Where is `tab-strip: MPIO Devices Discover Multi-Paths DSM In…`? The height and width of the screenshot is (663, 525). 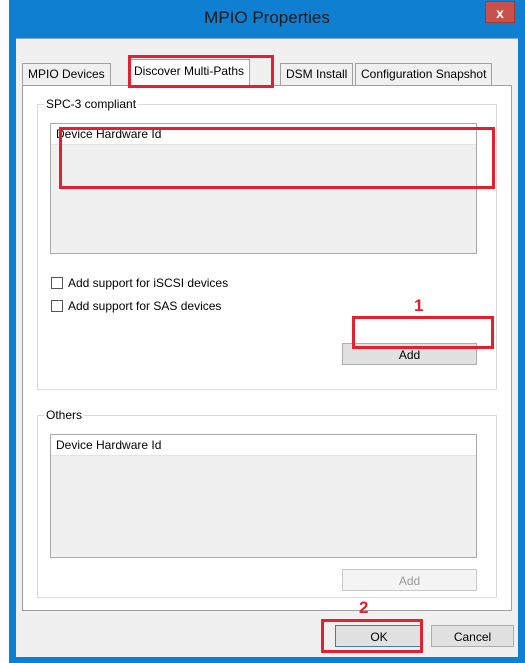 tab-strip: MPIO Devices Discover Multi-Paths DSM In… is located at coordinates (267, 64).